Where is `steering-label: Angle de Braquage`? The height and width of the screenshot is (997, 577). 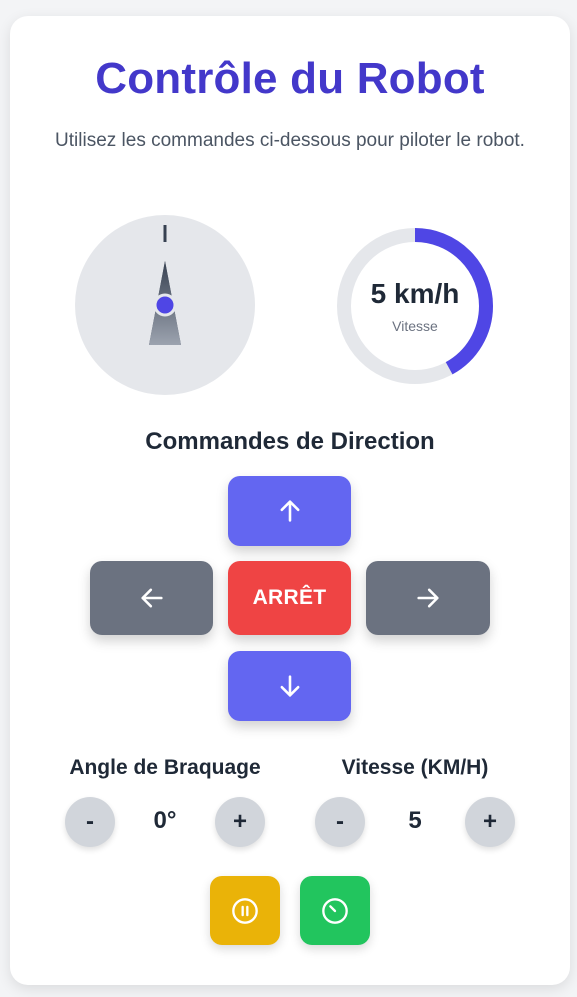
steering-label: Angle de Braquage is located at coordinates (165, 767).